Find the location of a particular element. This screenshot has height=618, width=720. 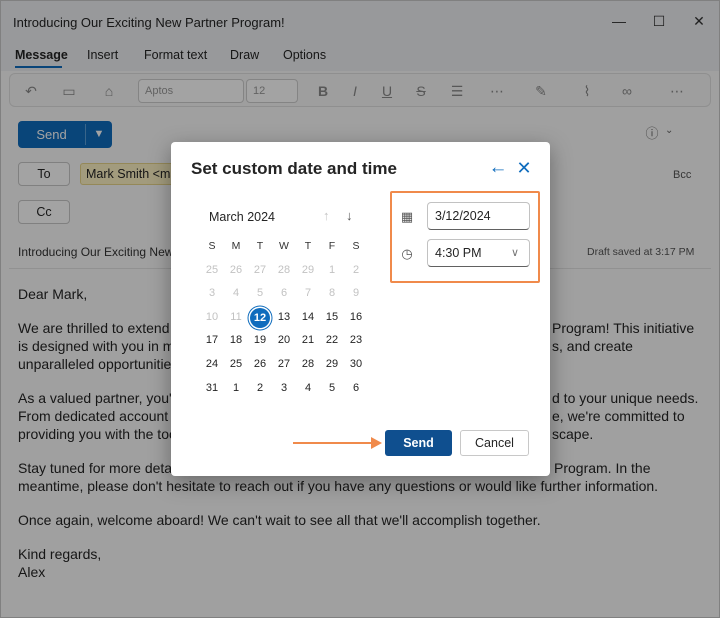

calendar-day: 13 is located at coordinates (284, 318).